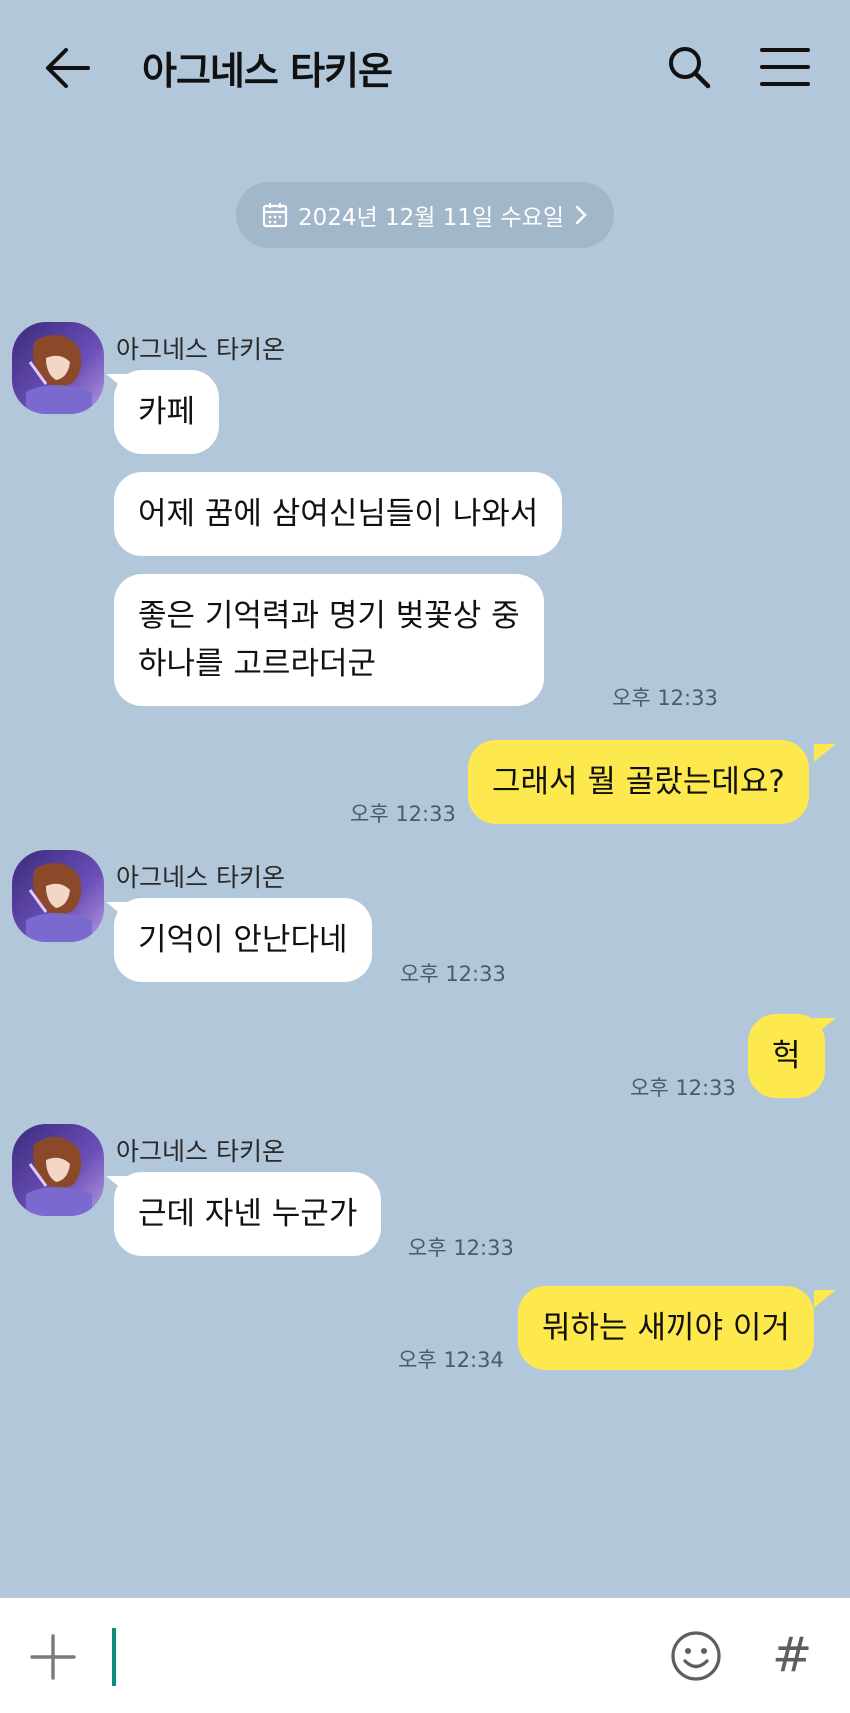  I want to click on search-icon, so click(690, 68).